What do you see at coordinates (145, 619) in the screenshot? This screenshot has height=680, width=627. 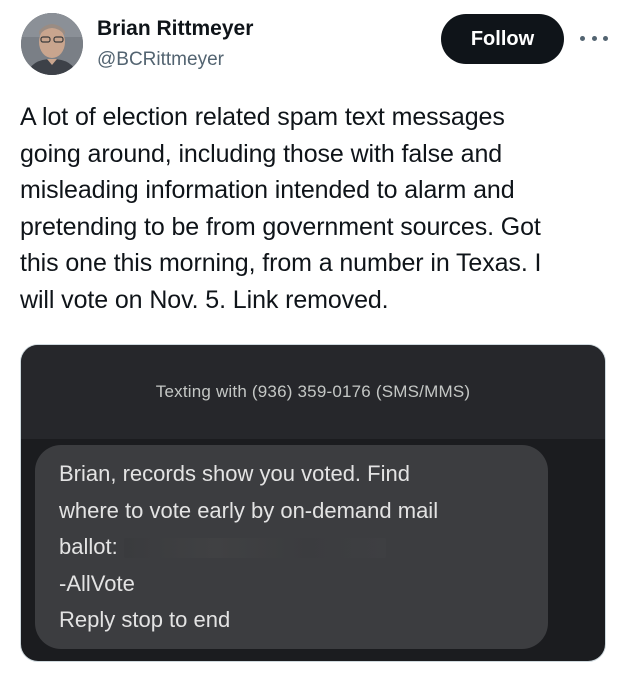 I see `message-line: Reply stop to end` at bounding box center [145, 619].